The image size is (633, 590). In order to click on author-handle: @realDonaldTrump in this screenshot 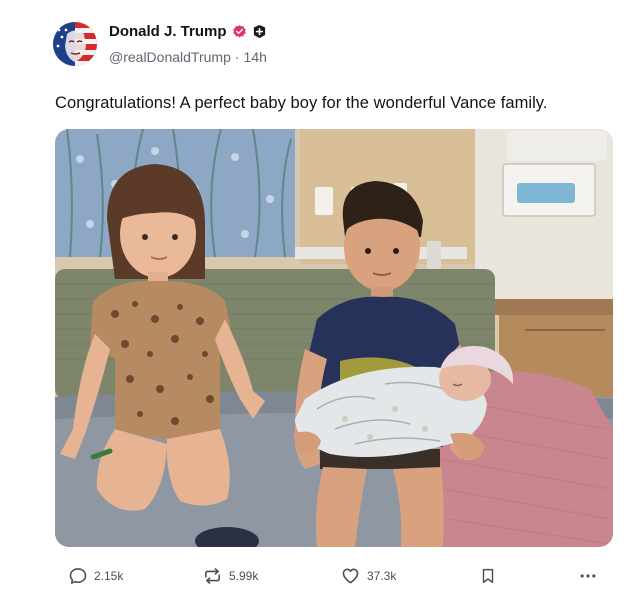, I will do `click(170, 57)`.